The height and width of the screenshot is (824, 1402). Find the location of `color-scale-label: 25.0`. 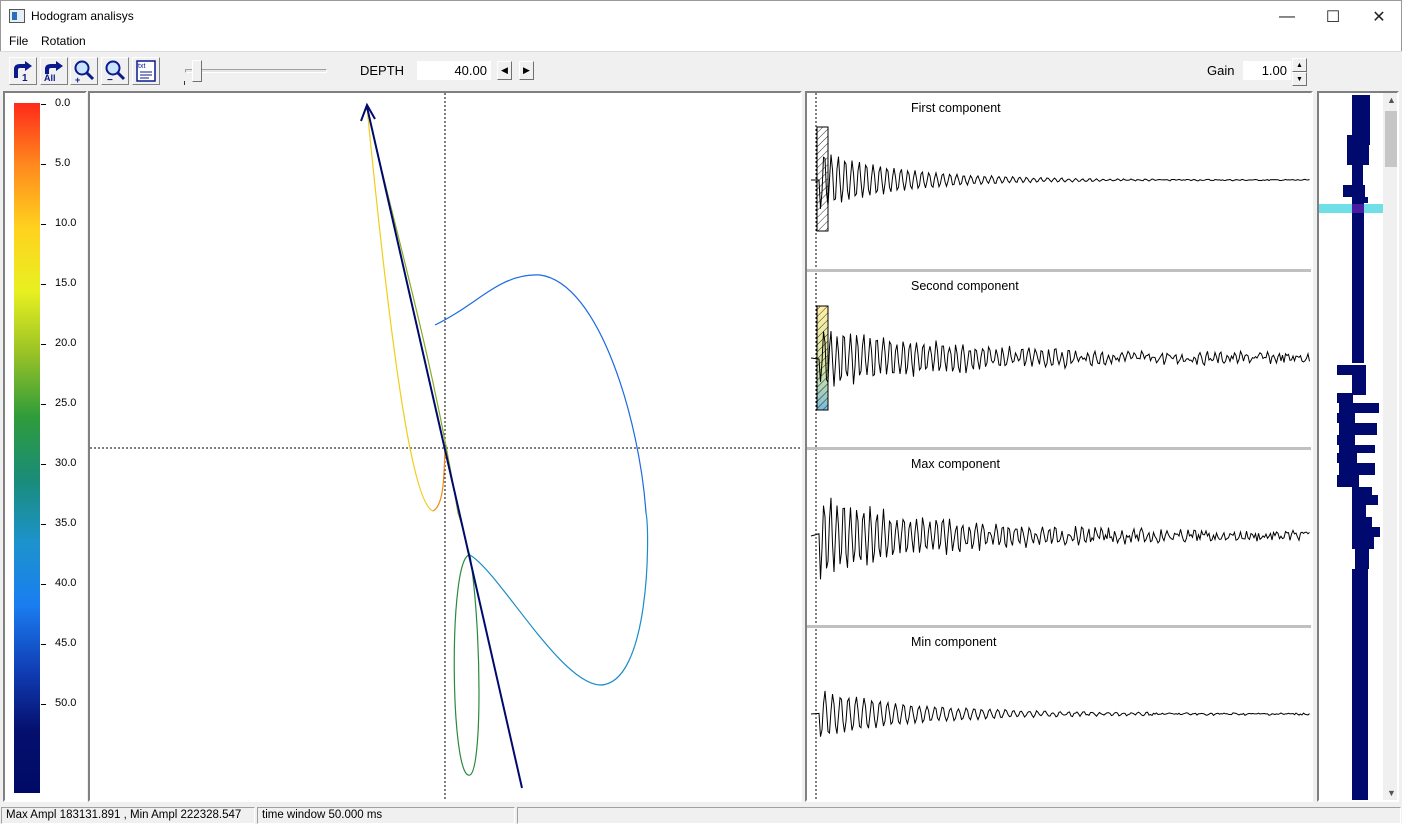

color-scale-label: 25.0 is located at coordinates (66, 403).